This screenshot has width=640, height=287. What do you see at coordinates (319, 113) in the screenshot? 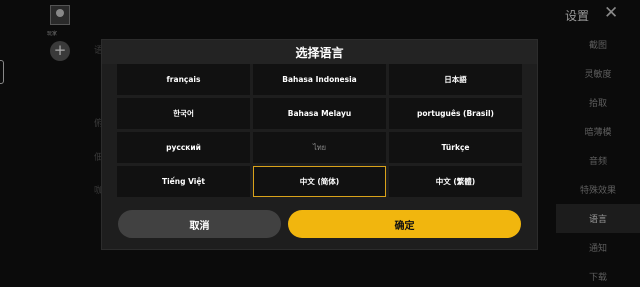
I see `language-option: Bahasa Melayu` at bounding box center [319, 113].